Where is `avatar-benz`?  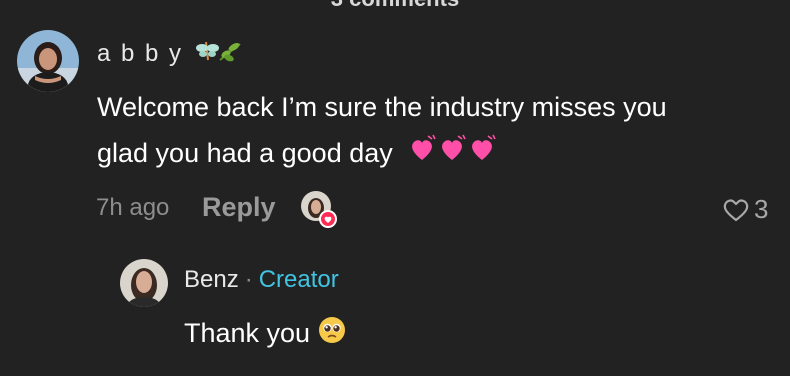
avatar-benz is located at coordinates (144, 283).